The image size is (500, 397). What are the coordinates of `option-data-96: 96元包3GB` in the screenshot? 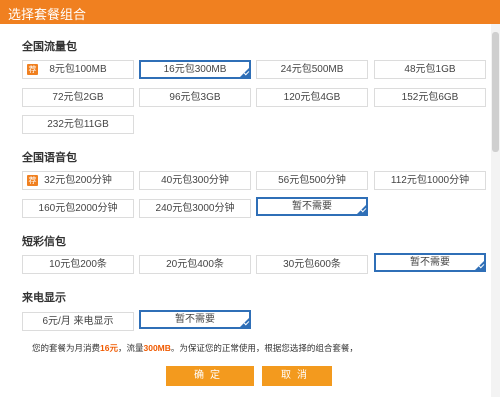 It's located at (195, 97).